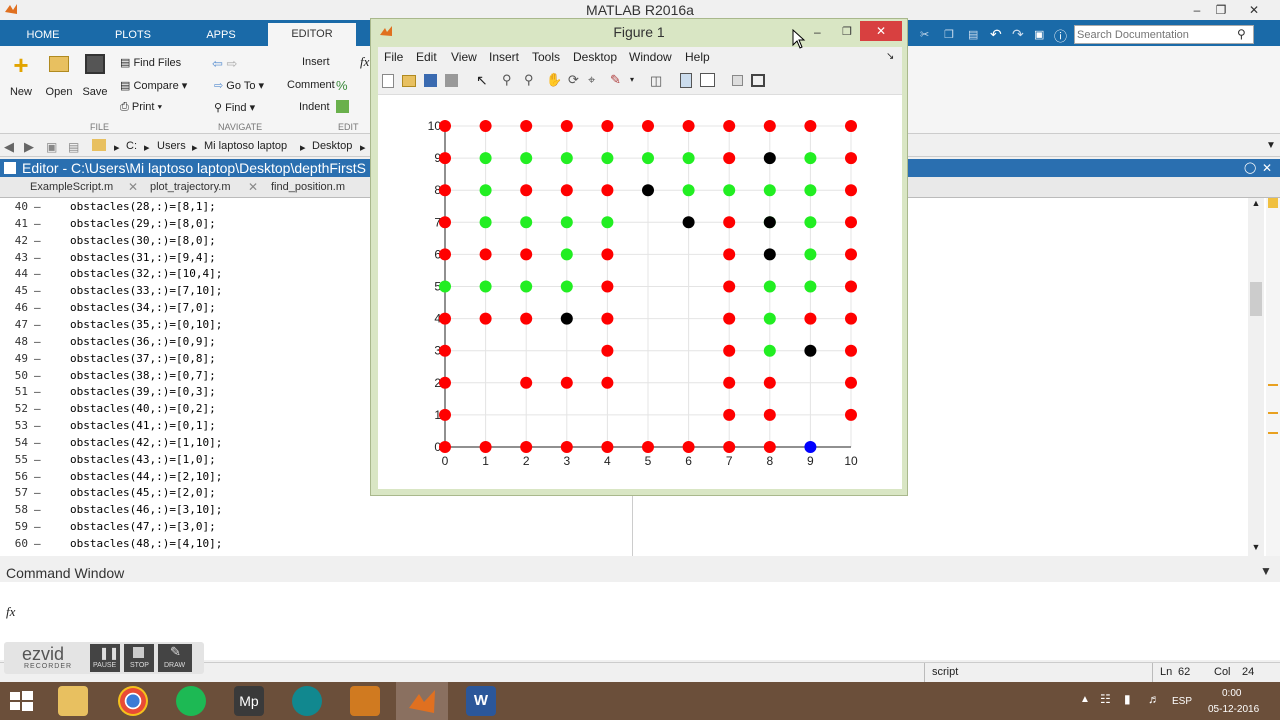  Describe the element at coordinates (300, 511) in the screenshot. I see `code-line: 58– obstacles(46,:)=[3,10];` at that location.